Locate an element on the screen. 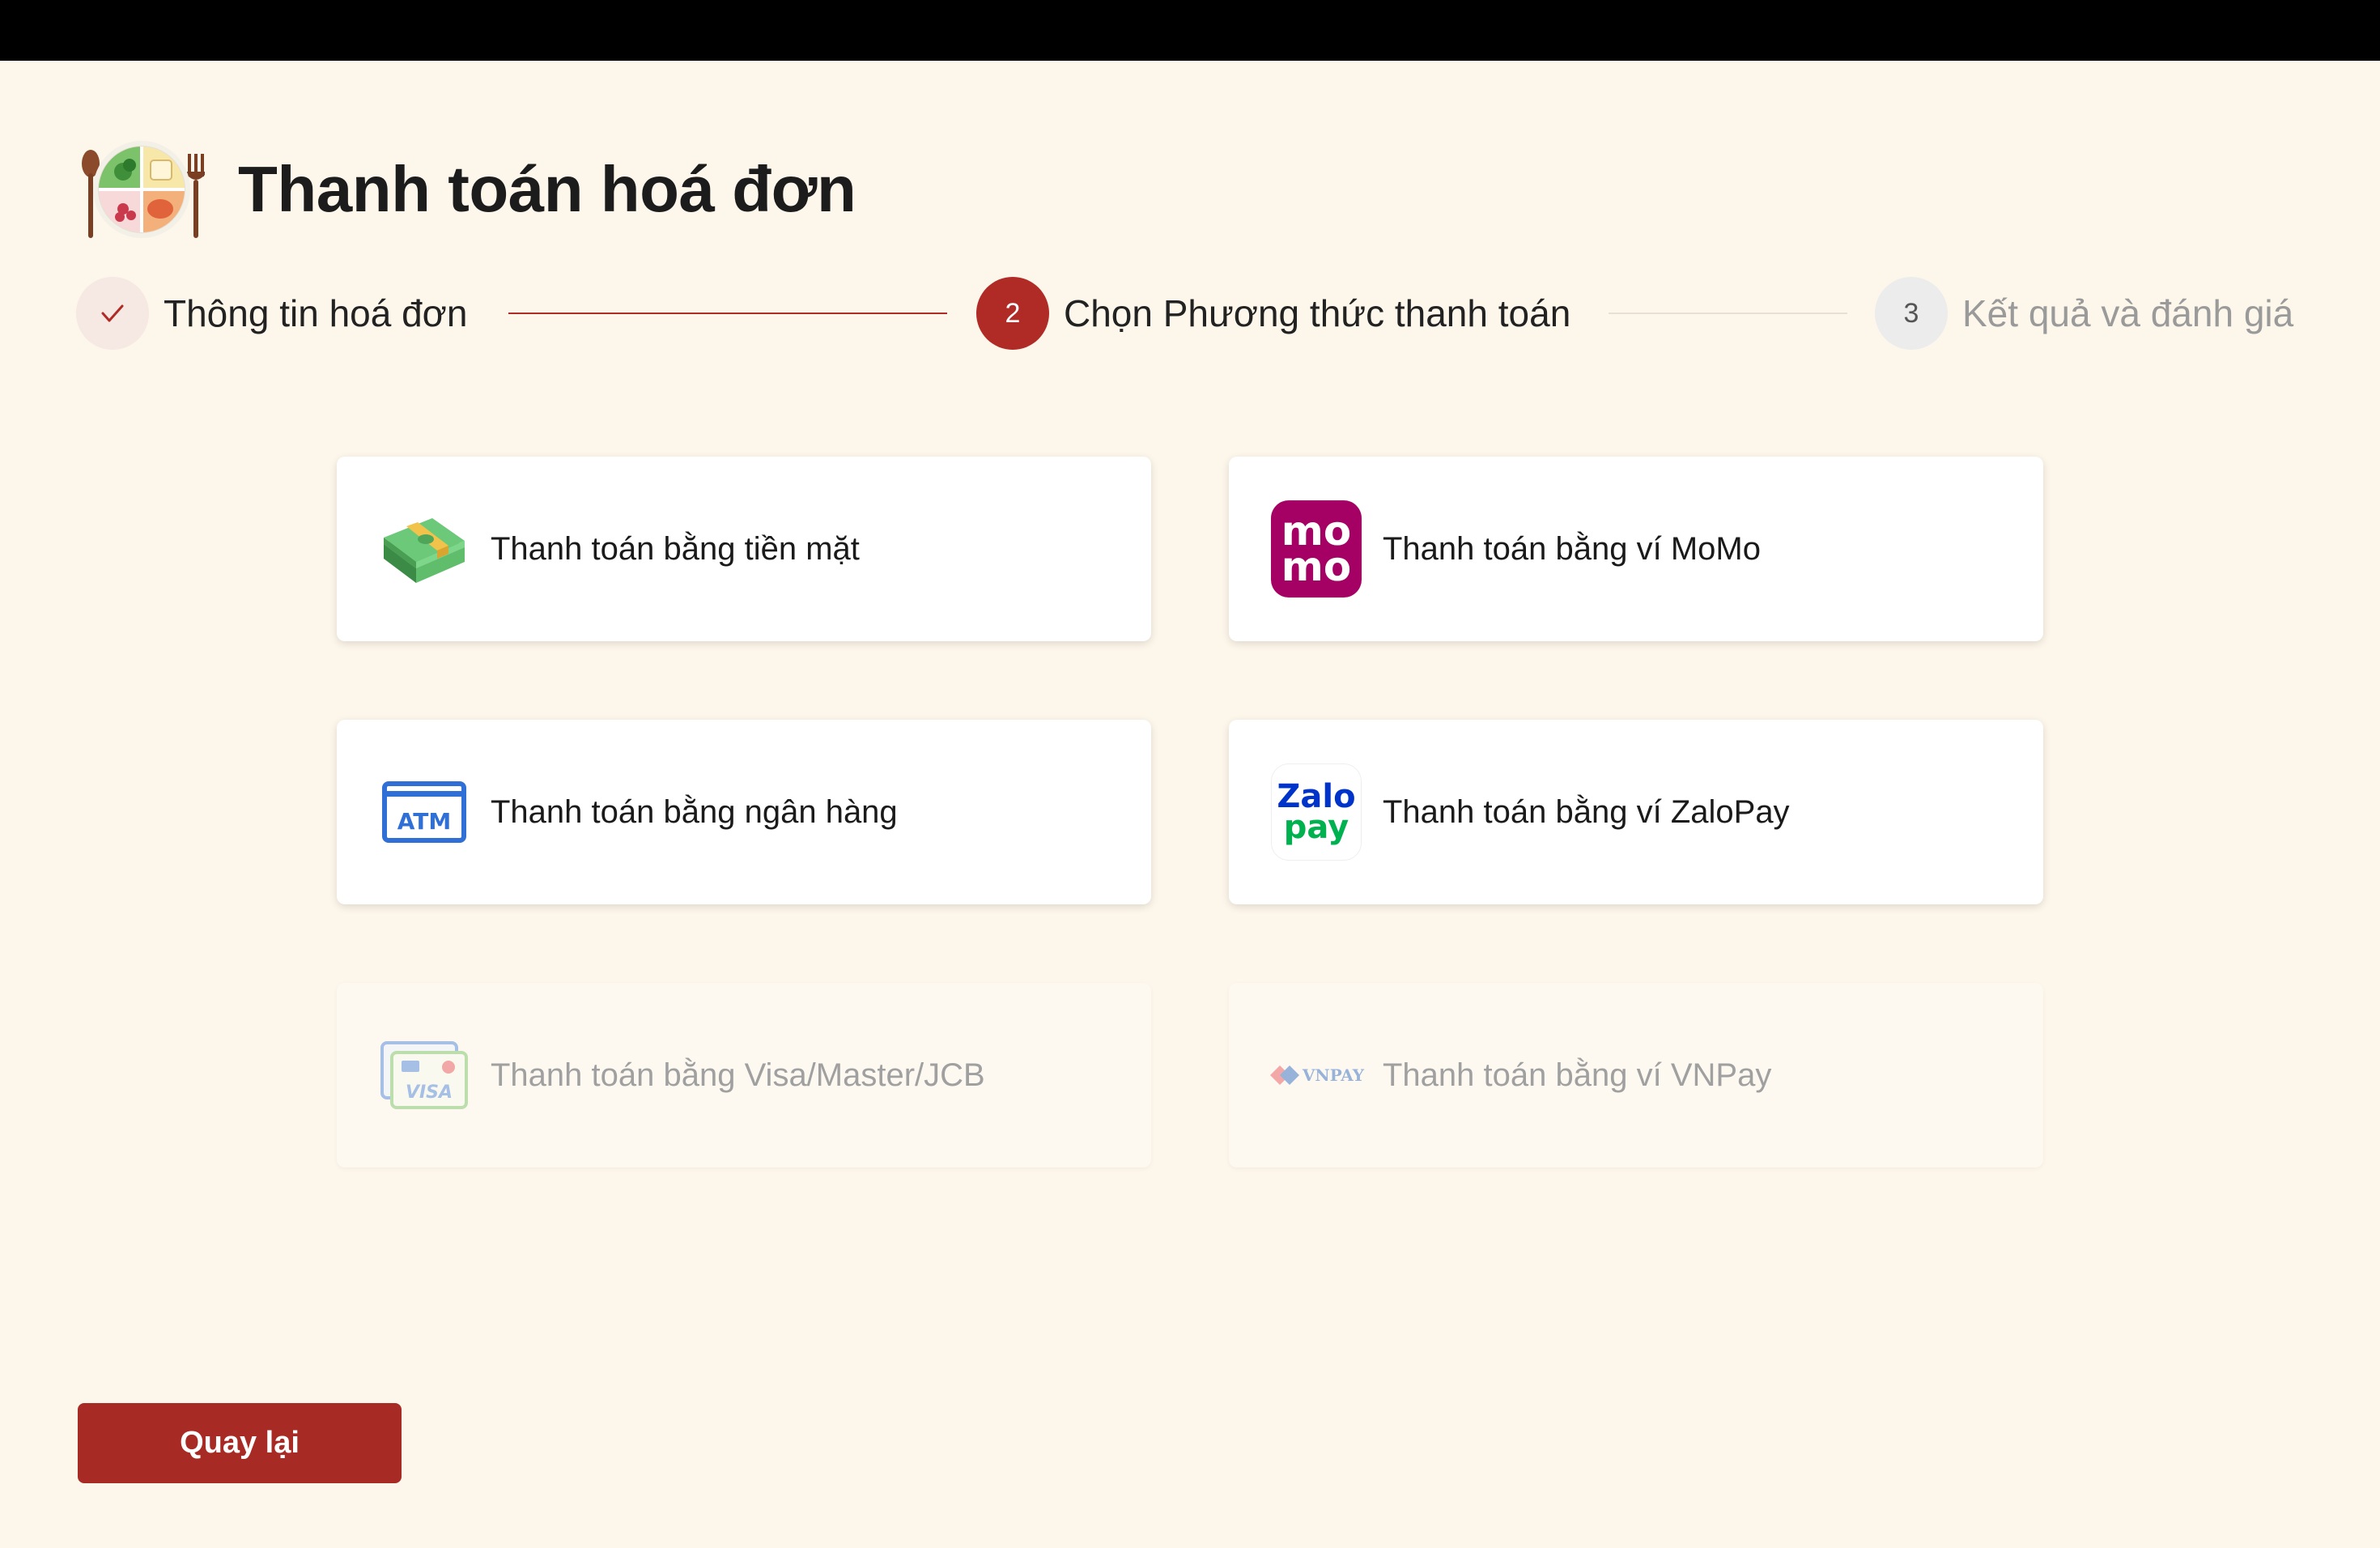 The width and height of the screenshot is (2380, 1548). zalopay-icon: Zalo pay is located at coordinates (1316, 812).